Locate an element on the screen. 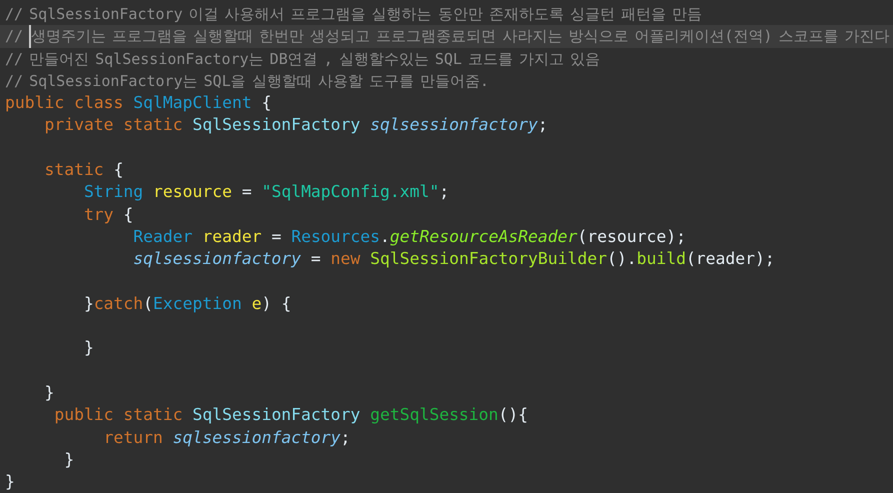 This screenshot has height=493, width=893. type-name: Resources is located at coordinates (335, 237).